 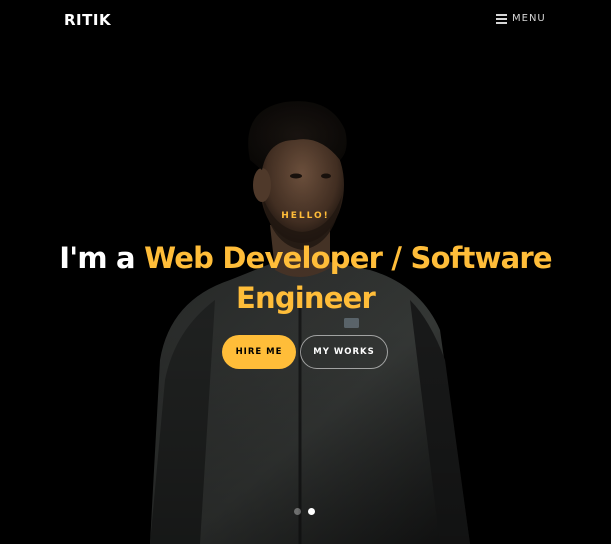 What do you see at coordinates (501, 19) in the screenshot?
I see `hamburger-icon` at bounding box center [501, 19].